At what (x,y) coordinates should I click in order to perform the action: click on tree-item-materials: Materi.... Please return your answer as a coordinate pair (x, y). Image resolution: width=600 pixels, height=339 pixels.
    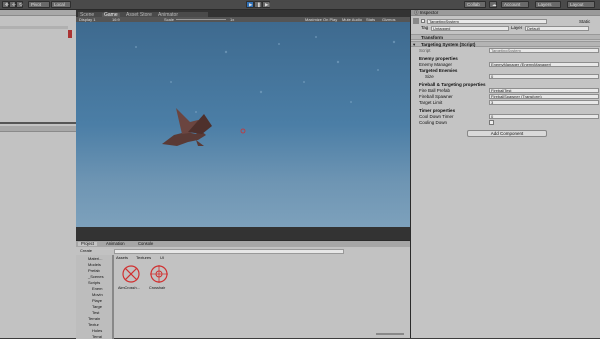
    Looking at the image, I should click on (95, 259).